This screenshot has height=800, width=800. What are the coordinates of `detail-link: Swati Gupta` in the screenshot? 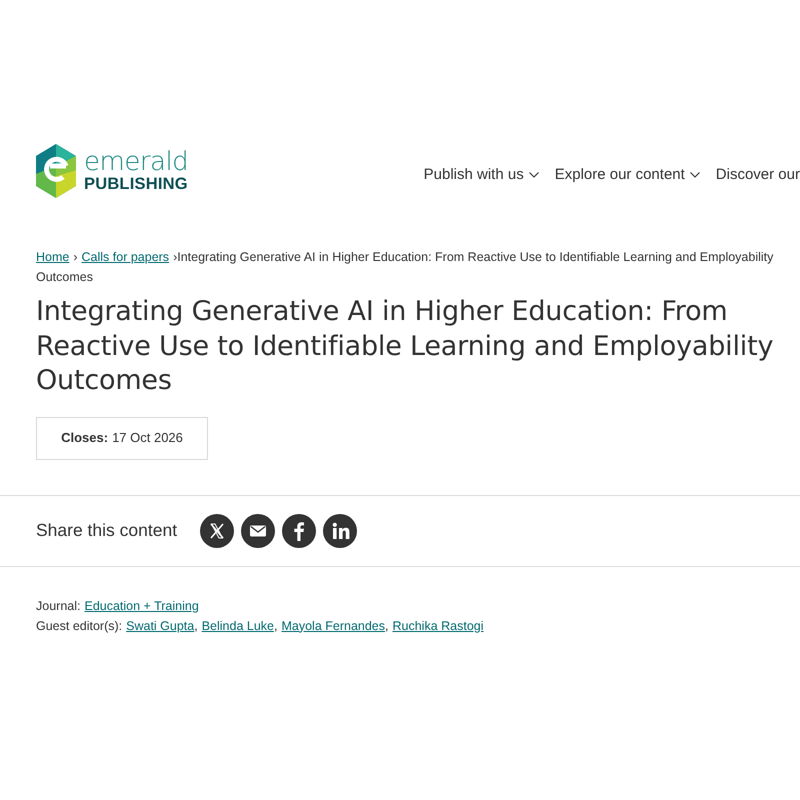 It's located at (160, 625).